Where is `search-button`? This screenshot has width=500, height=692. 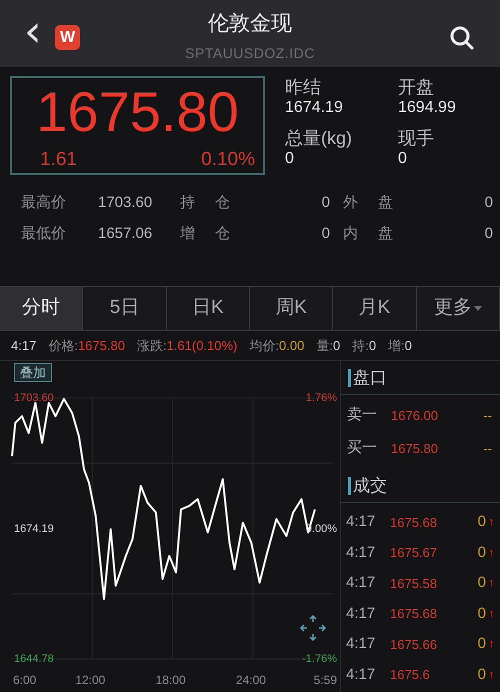
search-button is located at coordinates (462, 38).